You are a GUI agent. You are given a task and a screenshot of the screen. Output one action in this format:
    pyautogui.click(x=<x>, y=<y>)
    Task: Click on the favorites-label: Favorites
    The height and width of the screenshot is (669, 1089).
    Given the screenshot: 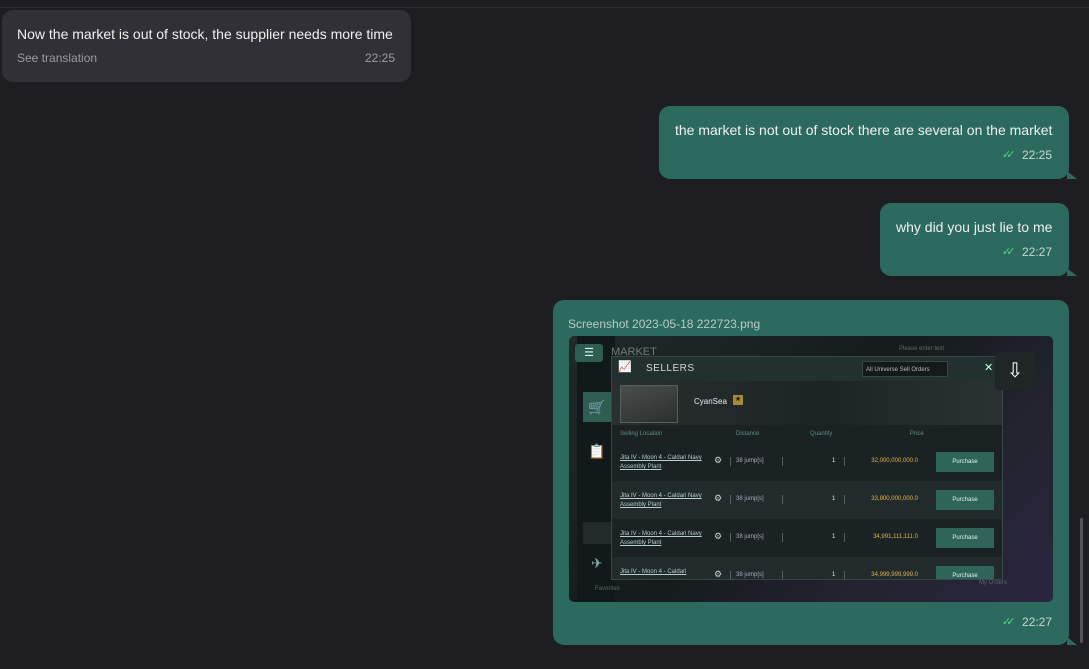 What is the action you would take?
    pyautogui.click(x=607, y=589)
    